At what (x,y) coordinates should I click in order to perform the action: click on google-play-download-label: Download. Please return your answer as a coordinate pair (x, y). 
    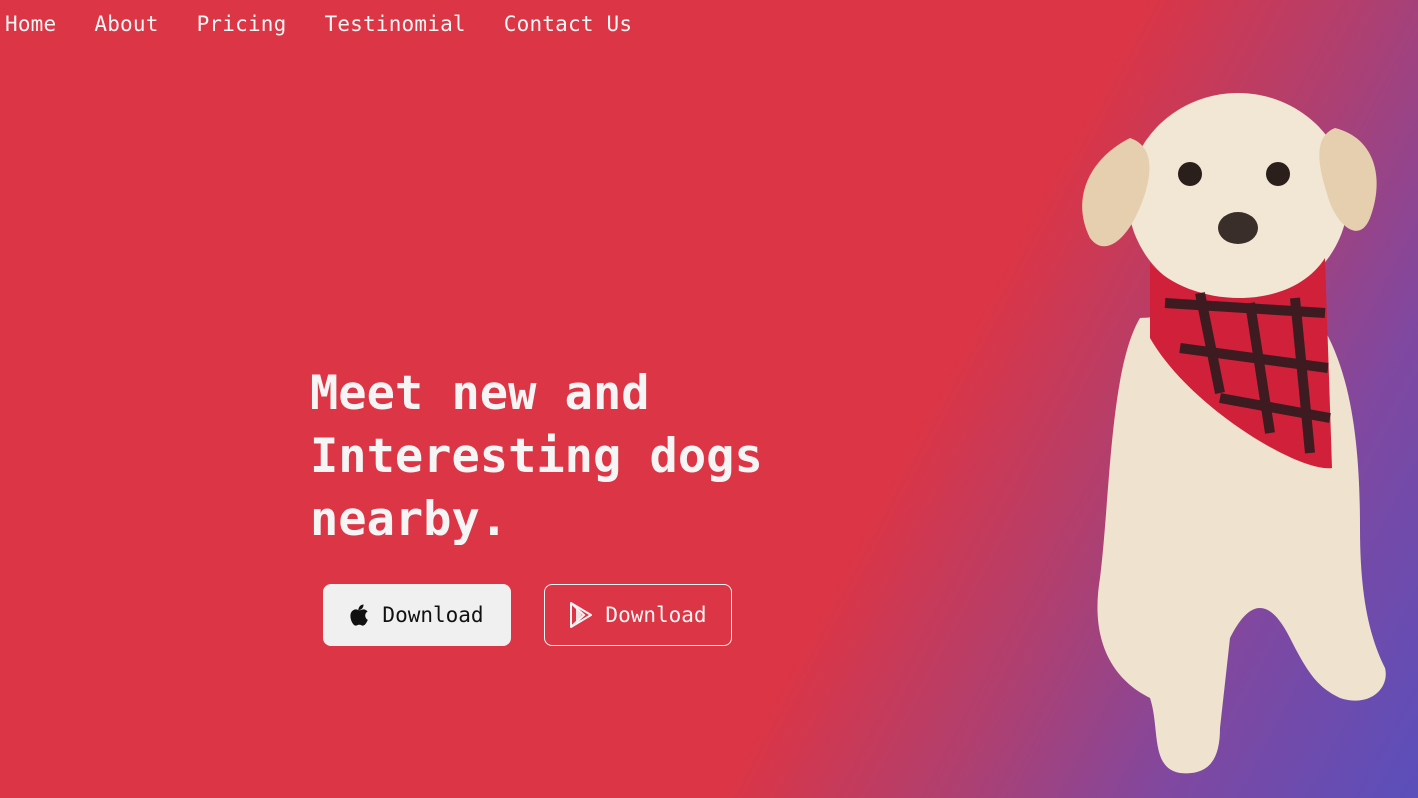
    Looking at the image, I should click on (656, 615).